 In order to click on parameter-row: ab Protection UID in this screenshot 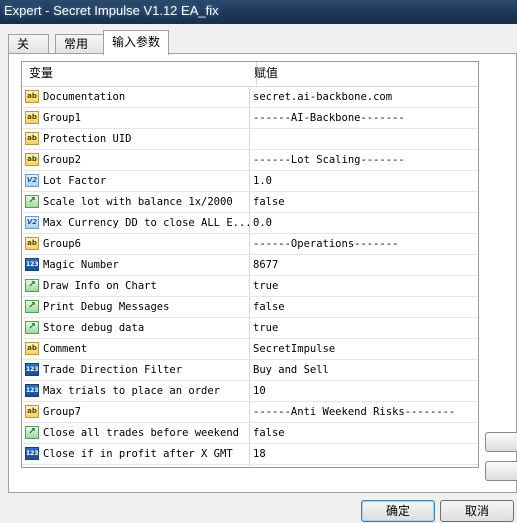, I will do `click(250, 139)`.